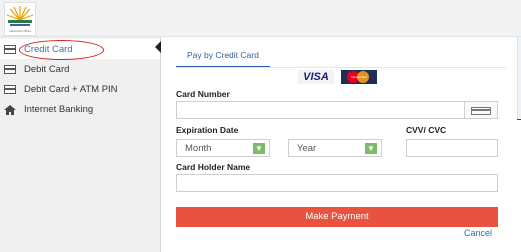 The height and width of the screenshot is (252, 521). What do you see at coordinates (203, 94) in the screenshot?
I see `card-number-label: Card Number` at bounding box center [203, 94].